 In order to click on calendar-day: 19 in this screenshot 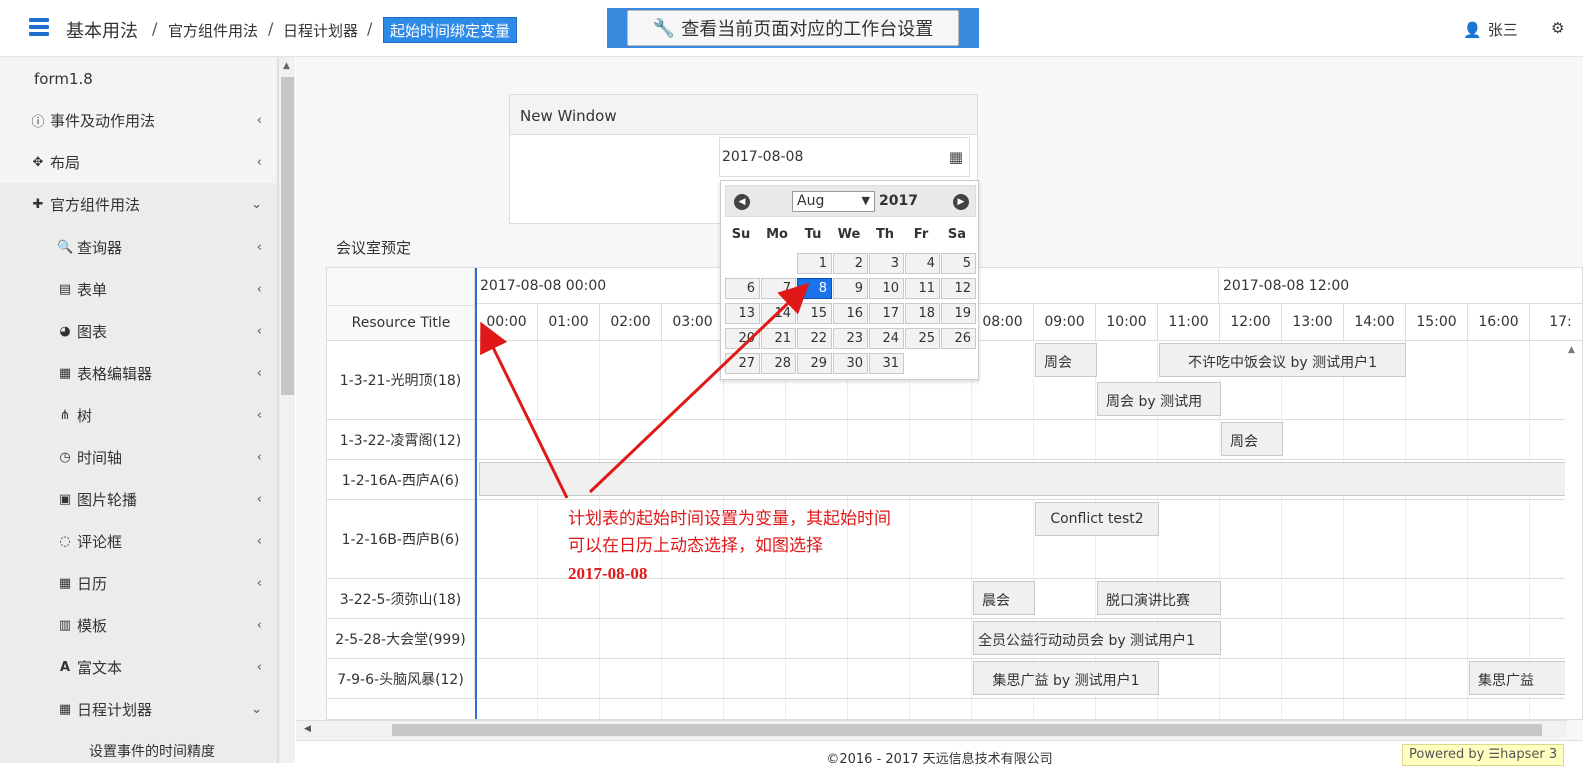, I will do `click(958, 313)`.